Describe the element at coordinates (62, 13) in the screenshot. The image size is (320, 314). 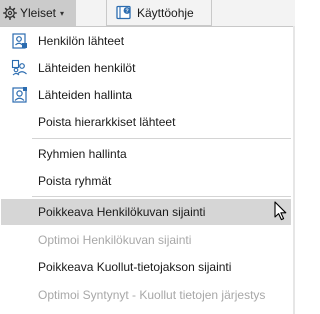
I see `chevron-down-icon: ▾` at that location.